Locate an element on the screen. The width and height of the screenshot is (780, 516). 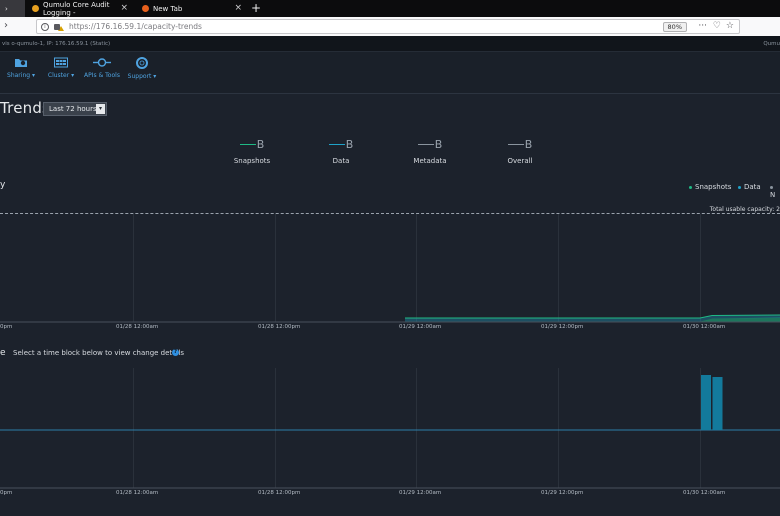
cluster-status-text: vis o-qumulo-1, IP: 176.16.59.1 (Static) is located at coordinates (56, 44).